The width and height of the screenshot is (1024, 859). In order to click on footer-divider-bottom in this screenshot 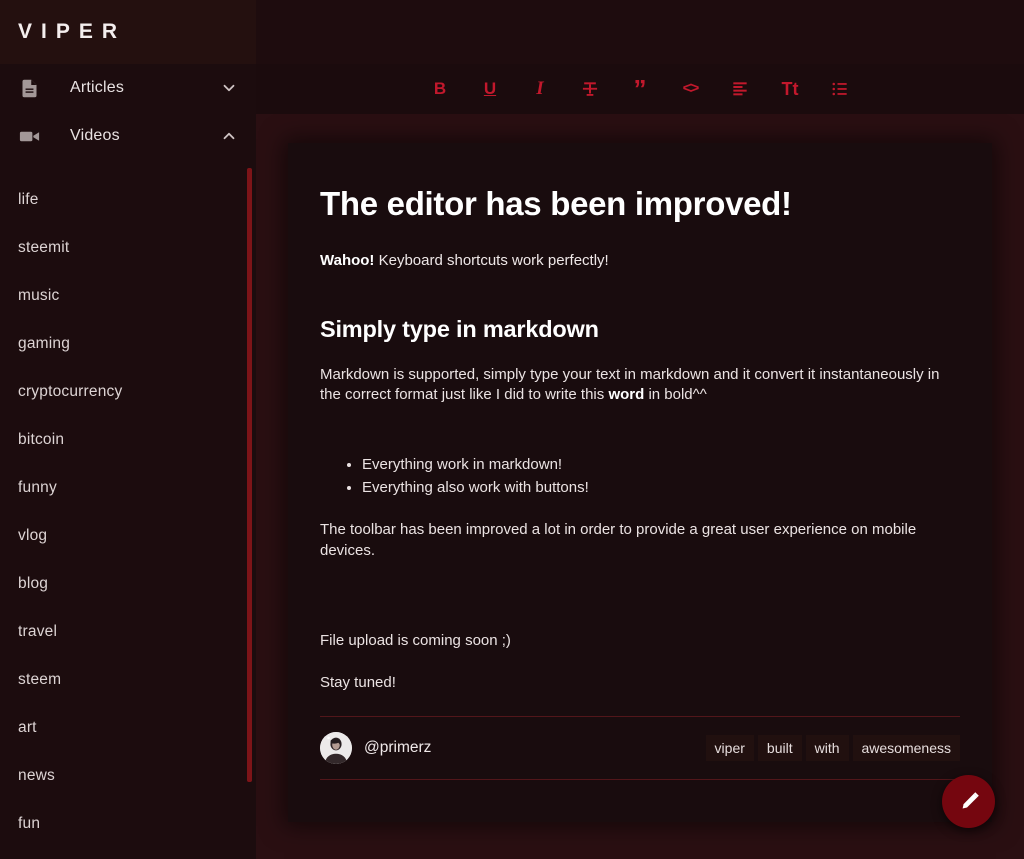, I will do `click(640, 779)`.